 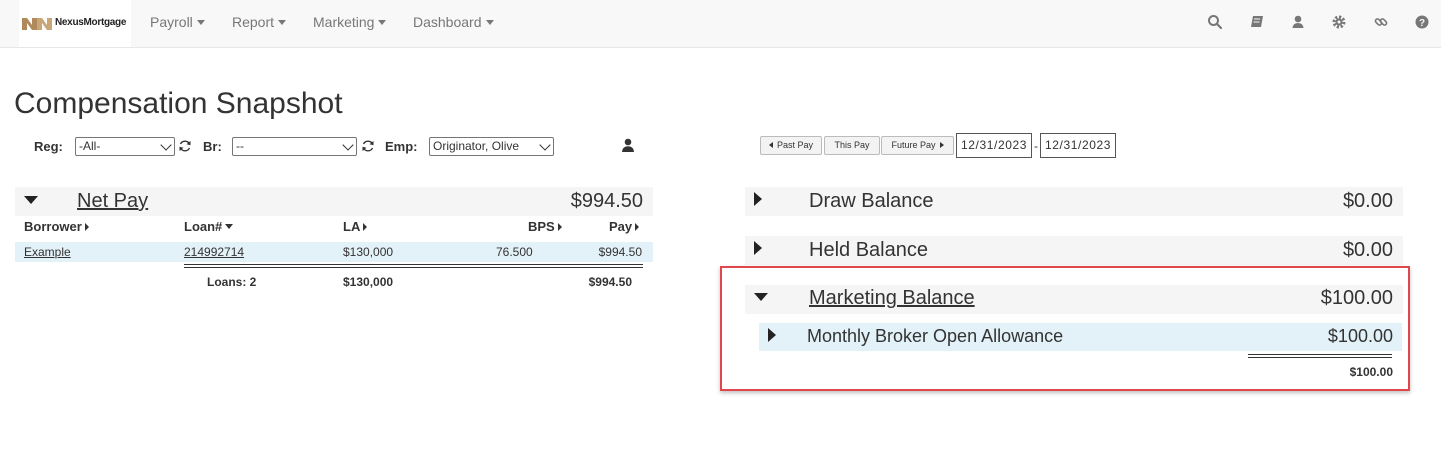 I want to click on help-icon: ?, so click(x=1422, y=22).